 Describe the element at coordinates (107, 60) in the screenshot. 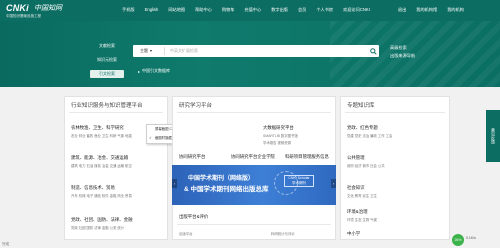

I see `tab-knowledge-search: 知识元检索` at that location.